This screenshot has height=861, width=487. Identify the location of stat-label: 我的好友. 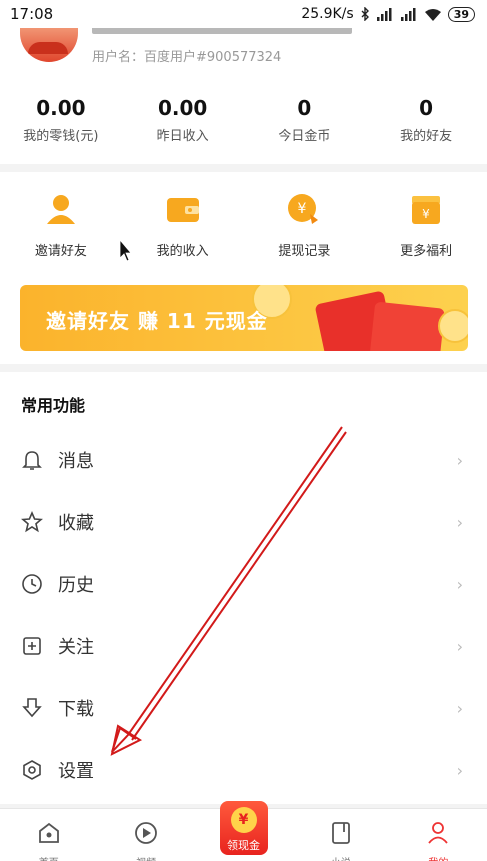
(426, 136).